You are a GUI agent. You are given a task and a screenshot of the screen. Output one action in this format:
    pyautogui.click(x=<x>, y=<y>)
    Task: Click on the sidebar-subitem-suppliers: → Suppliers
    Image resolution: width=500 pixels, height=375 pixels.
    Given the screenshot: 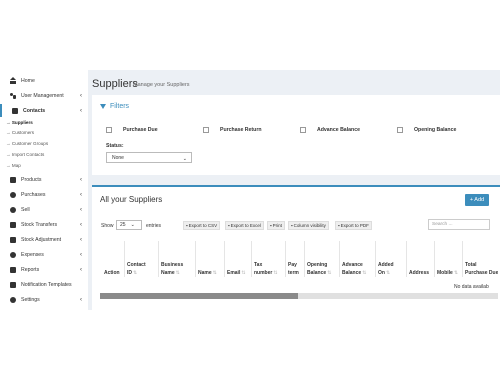 What is the action you would take?
    pyautogui.click(x=19, y=122)
    